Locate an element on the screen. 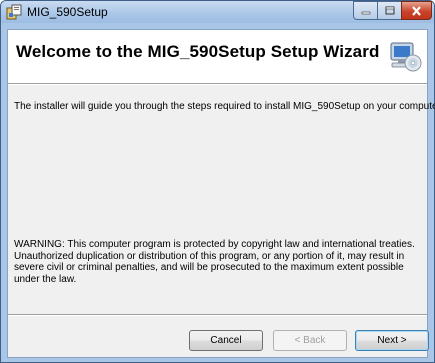 The height and width of the screenshot is (363, 435). minimize-button is located at coordinates (365, 10).